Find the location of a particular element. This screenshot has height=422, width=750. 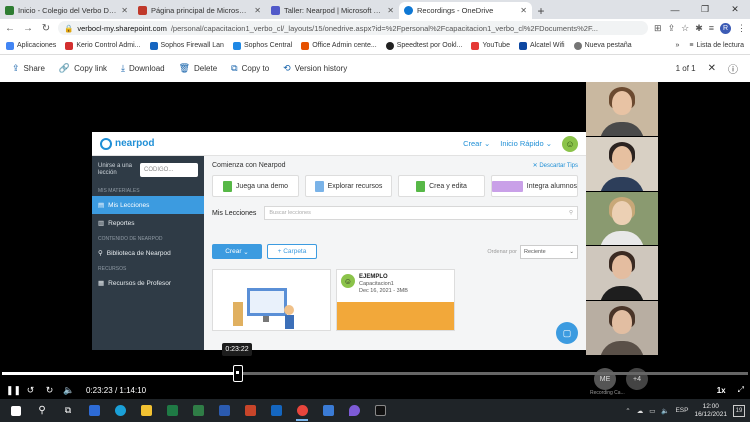

tab-title: Inicio - Colegio del Verbo Divino is located at coordinates (68, 10).